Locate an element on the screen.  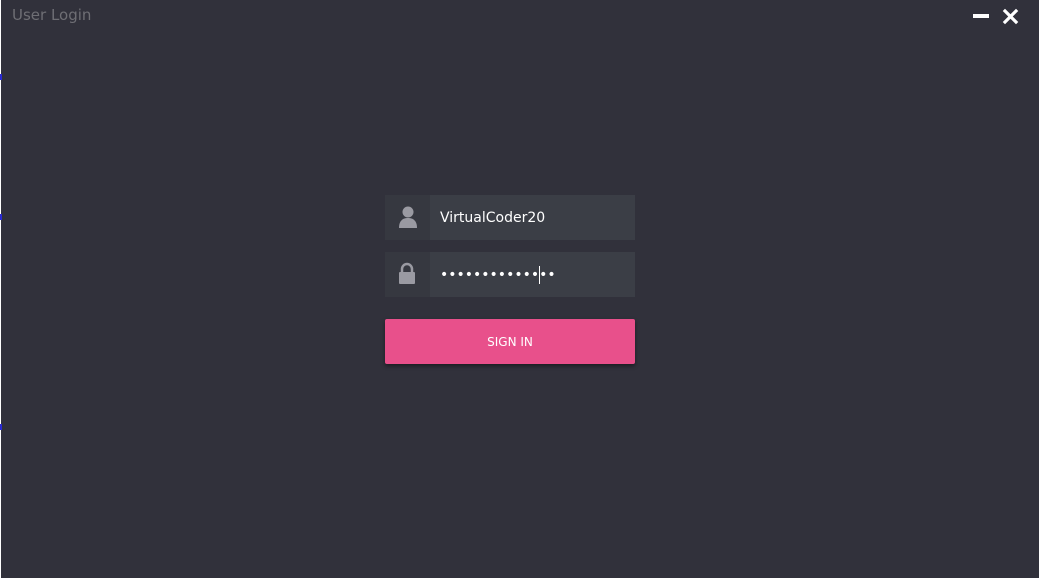
username-input is located at coordinates (527, 217).